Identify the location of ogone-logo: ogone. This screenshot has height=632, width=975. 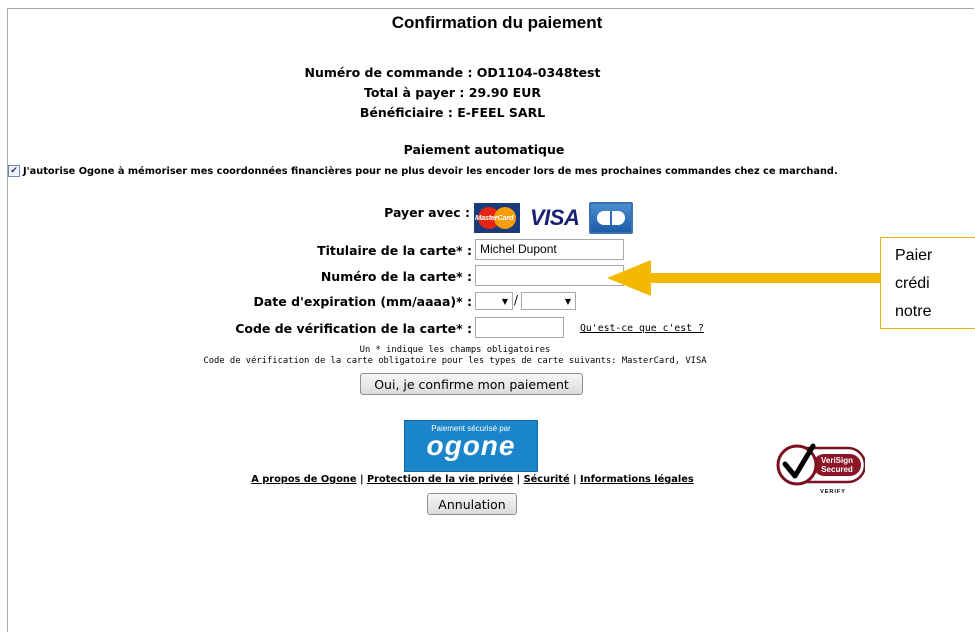
(471, 445).